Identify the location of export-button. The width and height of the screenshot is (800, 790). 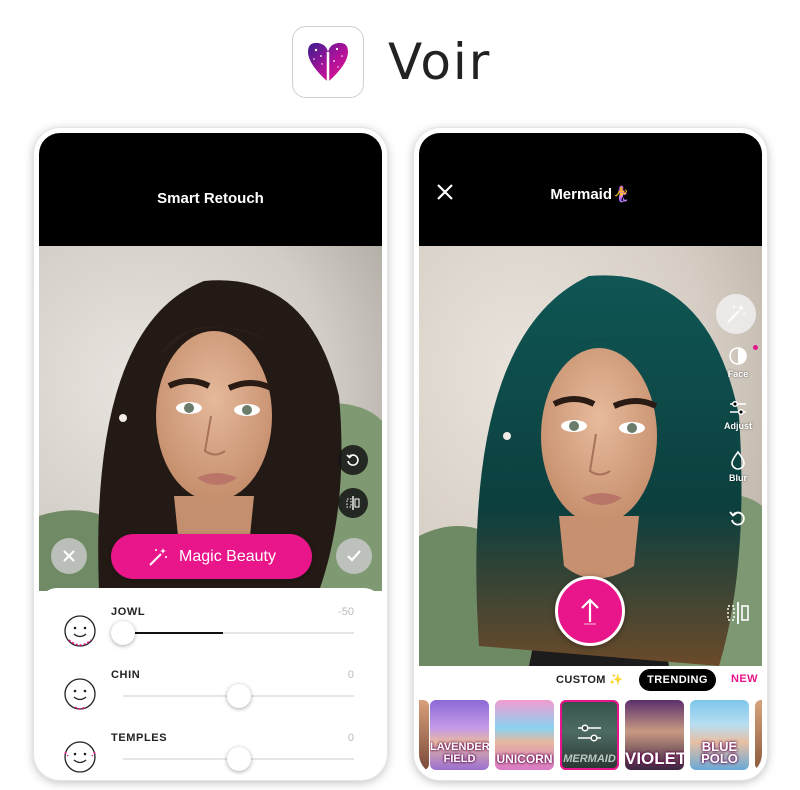
(590, 611).